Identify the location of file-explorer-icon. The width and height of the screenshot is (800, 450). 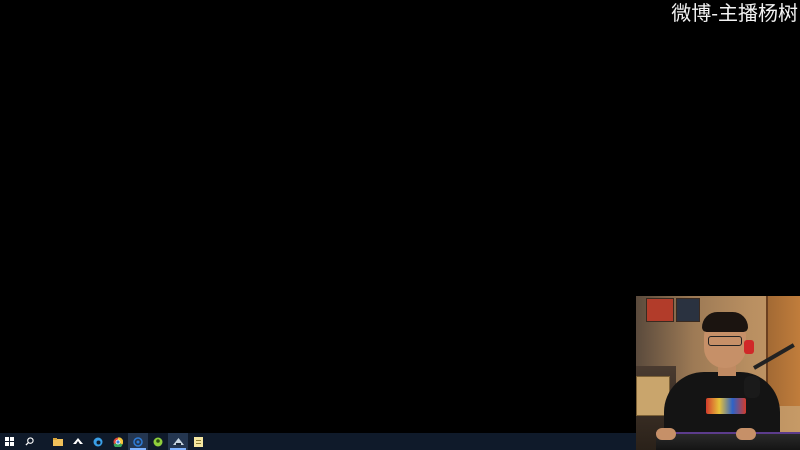
(58, 441).